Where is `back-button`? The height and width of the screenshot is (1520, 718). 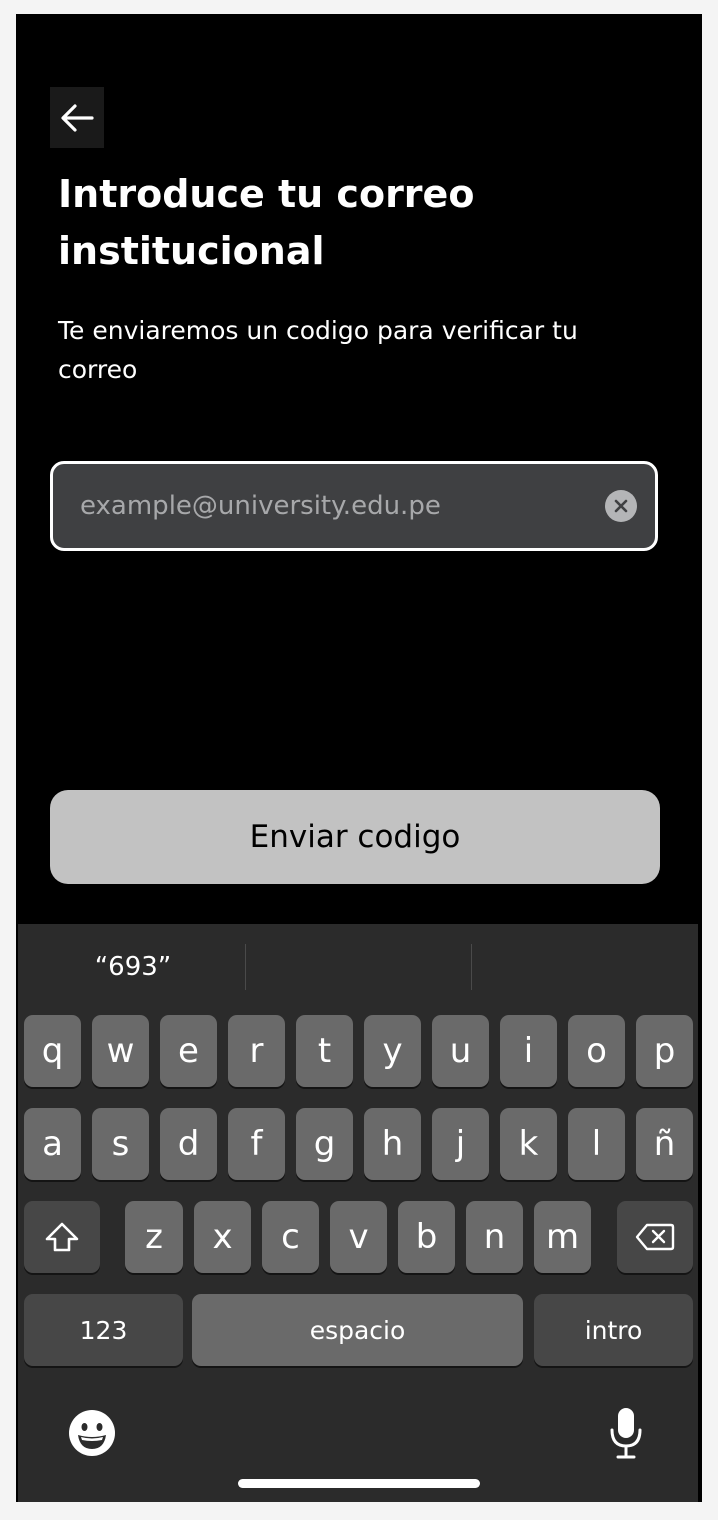 back-button is located at coordinates (77, 117).